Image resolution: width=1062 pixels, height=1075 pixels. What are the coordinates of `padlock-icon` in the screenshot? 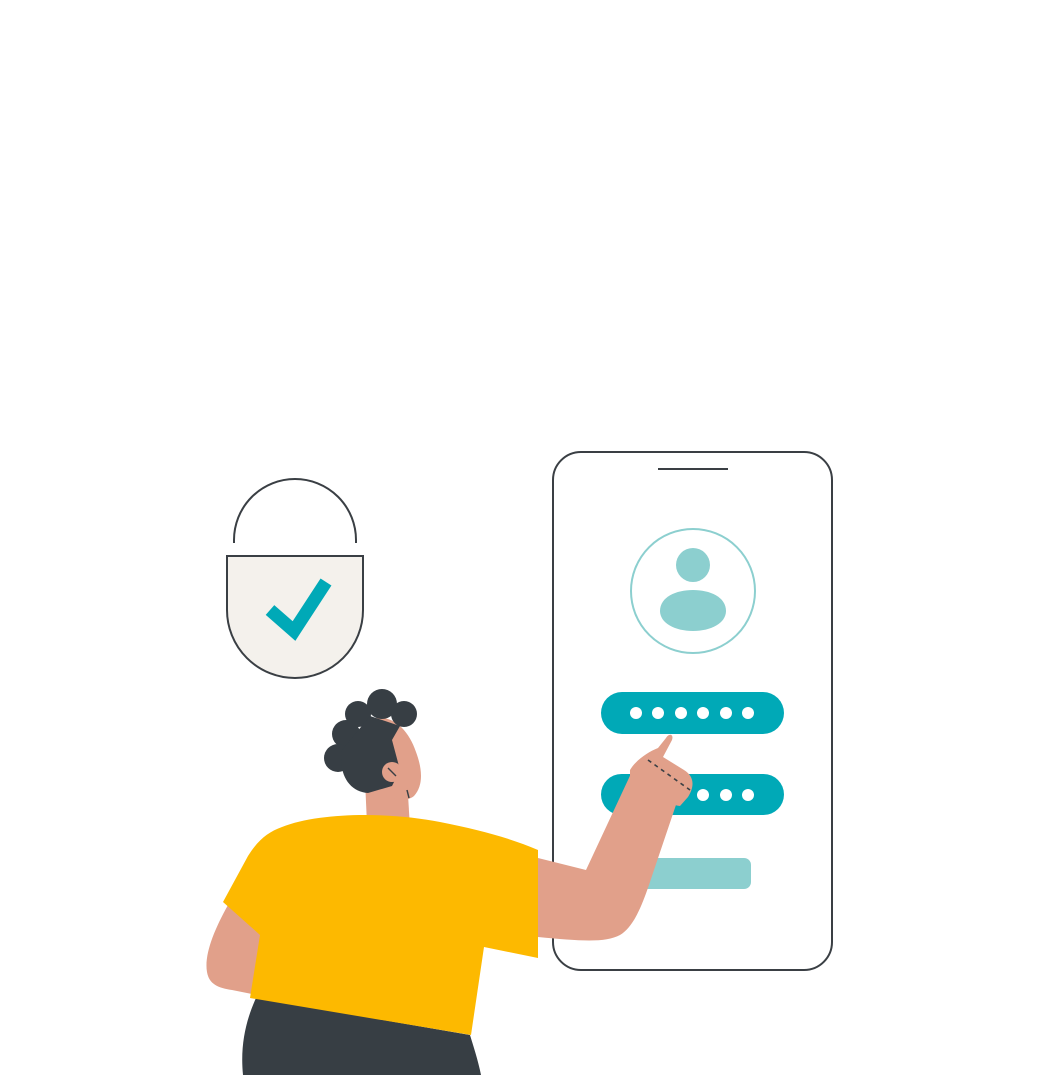 It's located at (295, 578).